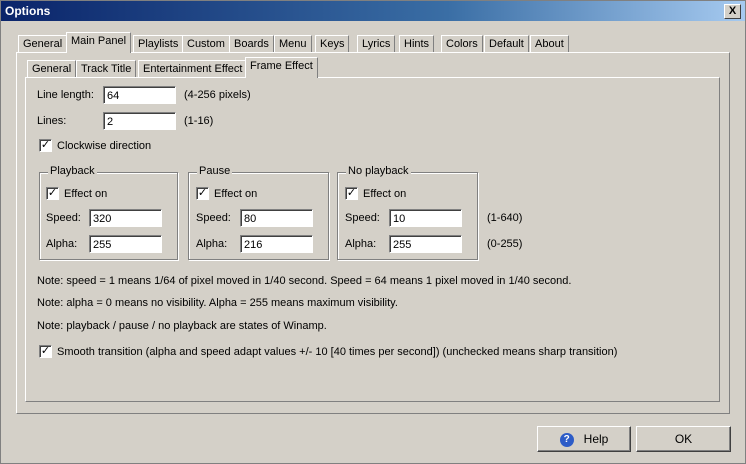 This screenshot has width=746, height=464. Describe the element at coordinates (45, 351) in the screenshot. I see `smooth-transition-checkbox: ✓` at that location.